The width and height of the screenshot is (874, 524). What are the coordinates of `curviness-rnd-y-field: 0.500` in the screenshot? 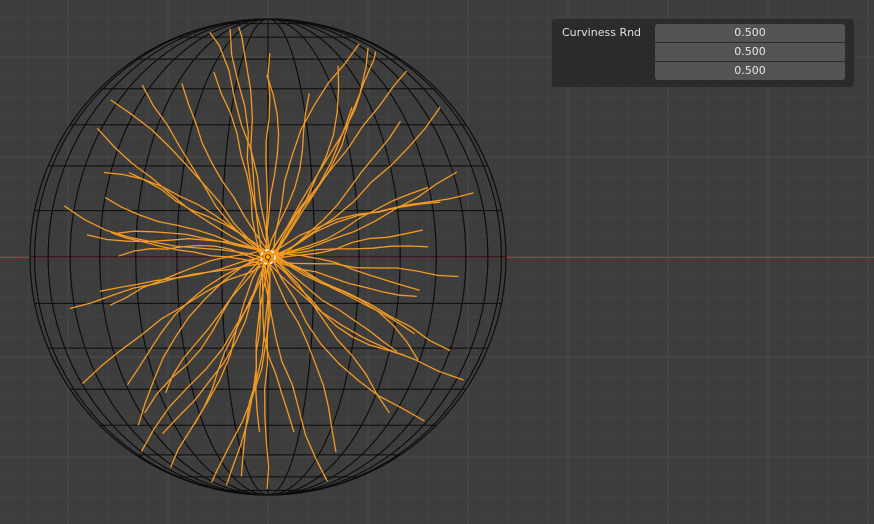 It's located at (750, 52).